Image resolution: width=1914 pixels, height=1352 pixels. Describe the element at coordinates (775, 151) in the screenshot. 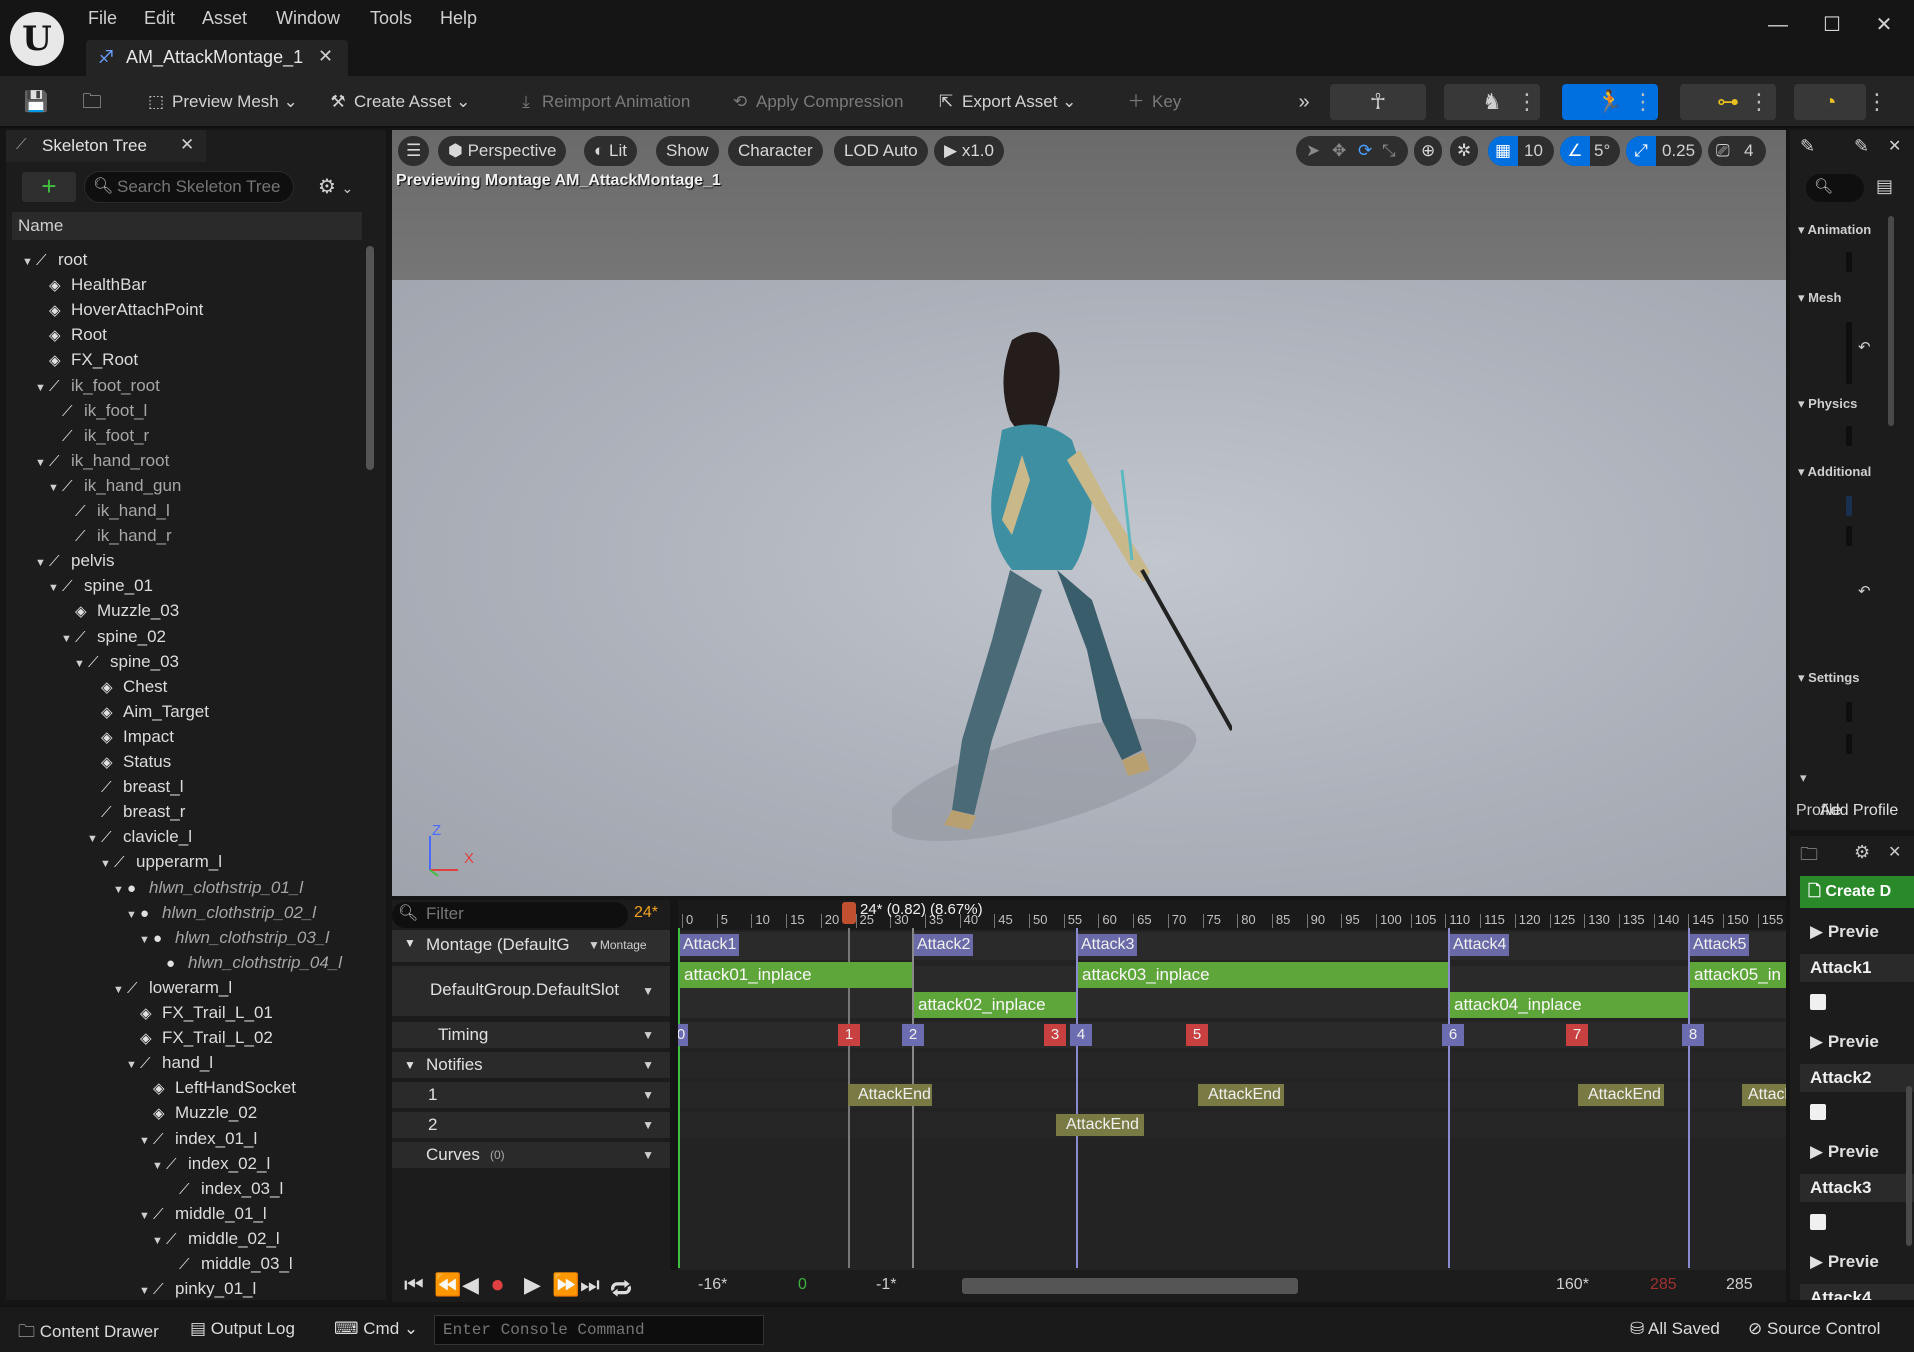

I see `character-button: Character` at that location.